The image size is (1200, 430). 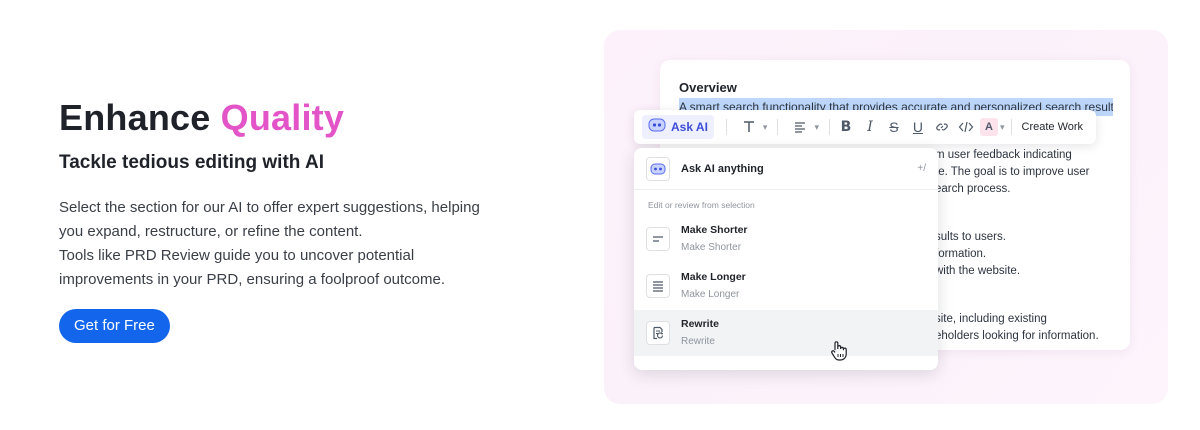 I want to click on text-color-dropdown: A ▾, so click(x=992, y=127).